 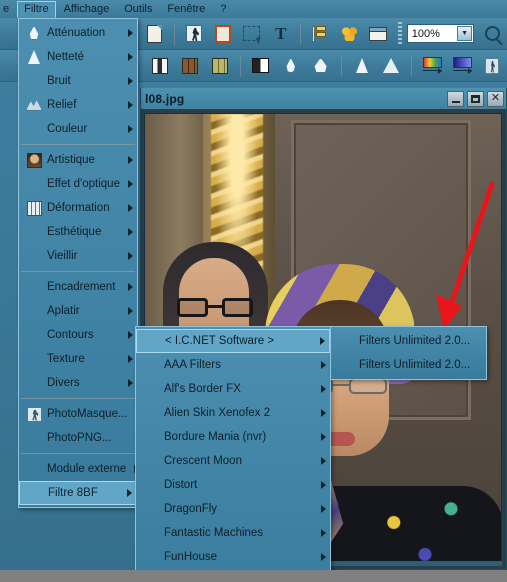 I want to click on menu-item-filtre-8bf: Filtre 8BF, so click(x=78, y=493).